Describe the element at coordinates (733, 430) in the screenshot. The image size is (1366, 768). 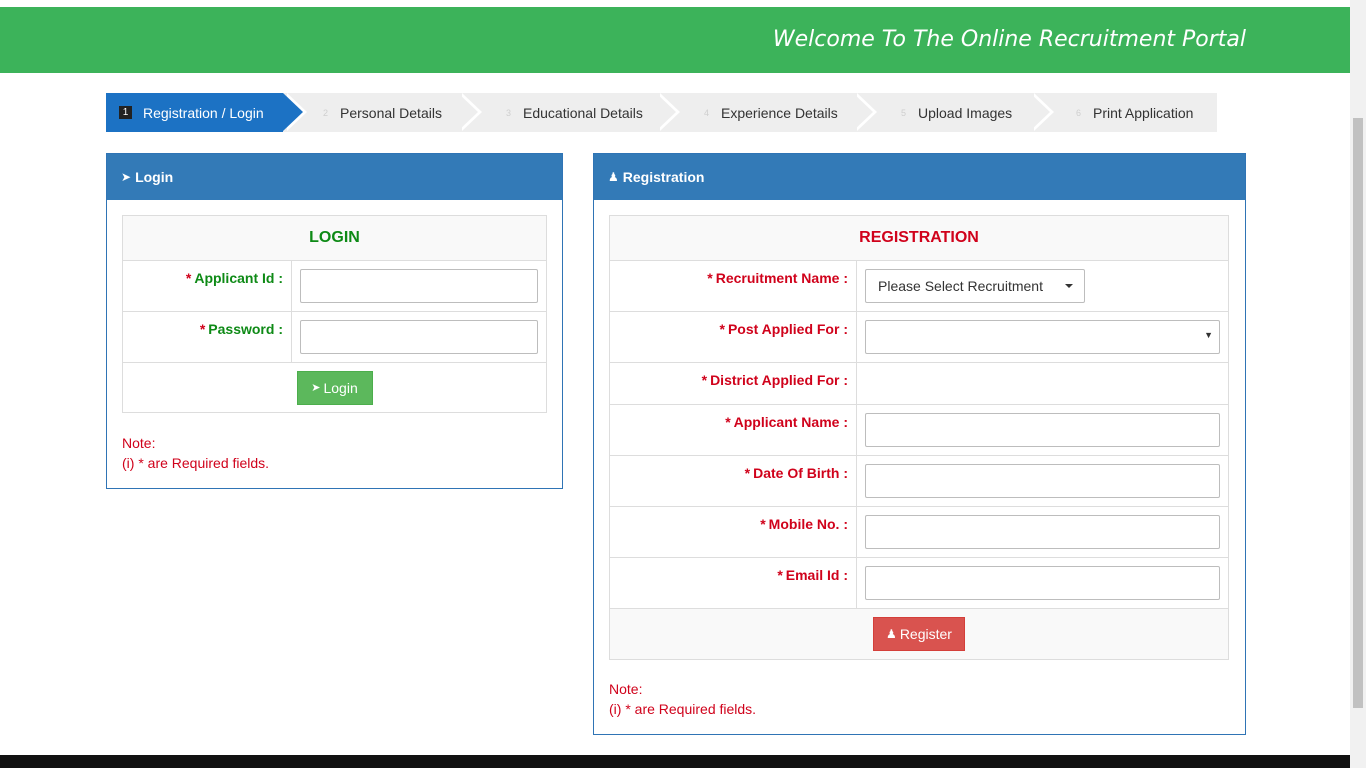
I see `applicant-name-label: * Applicant Name :` at that location.